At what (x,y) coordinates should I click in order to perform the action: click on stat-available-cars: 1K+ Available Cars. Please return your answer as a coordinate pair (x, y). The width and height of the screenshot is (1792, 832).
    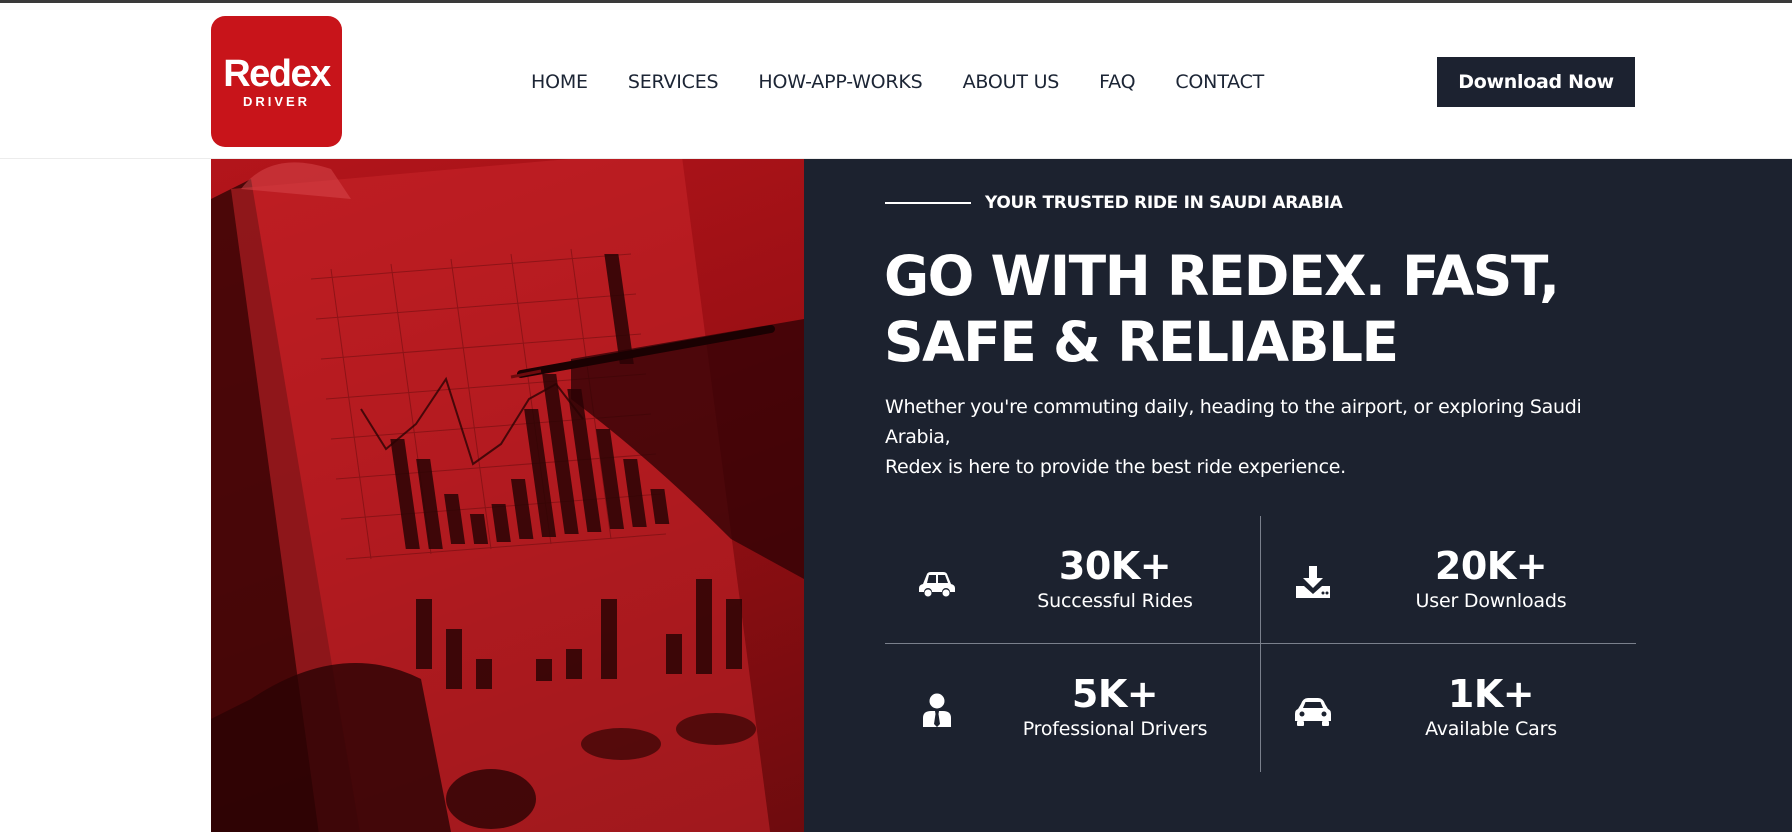
    Looking at the image, I should click on (1448, 707).